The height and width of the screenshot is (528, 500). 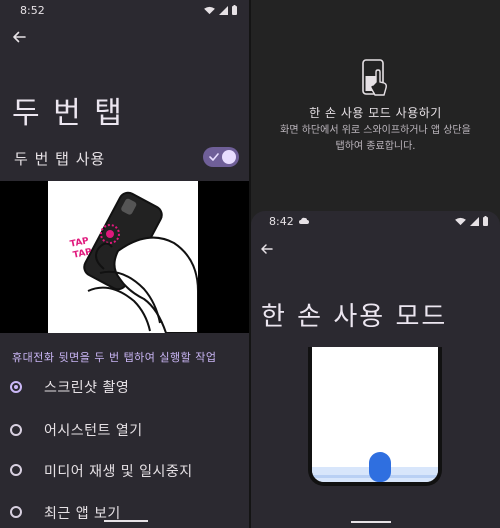 What do you see at coordinates (87, 388) in the screenshot?
I see `option-label: 스크린샷 촬영` at bounding box center [87, 388].